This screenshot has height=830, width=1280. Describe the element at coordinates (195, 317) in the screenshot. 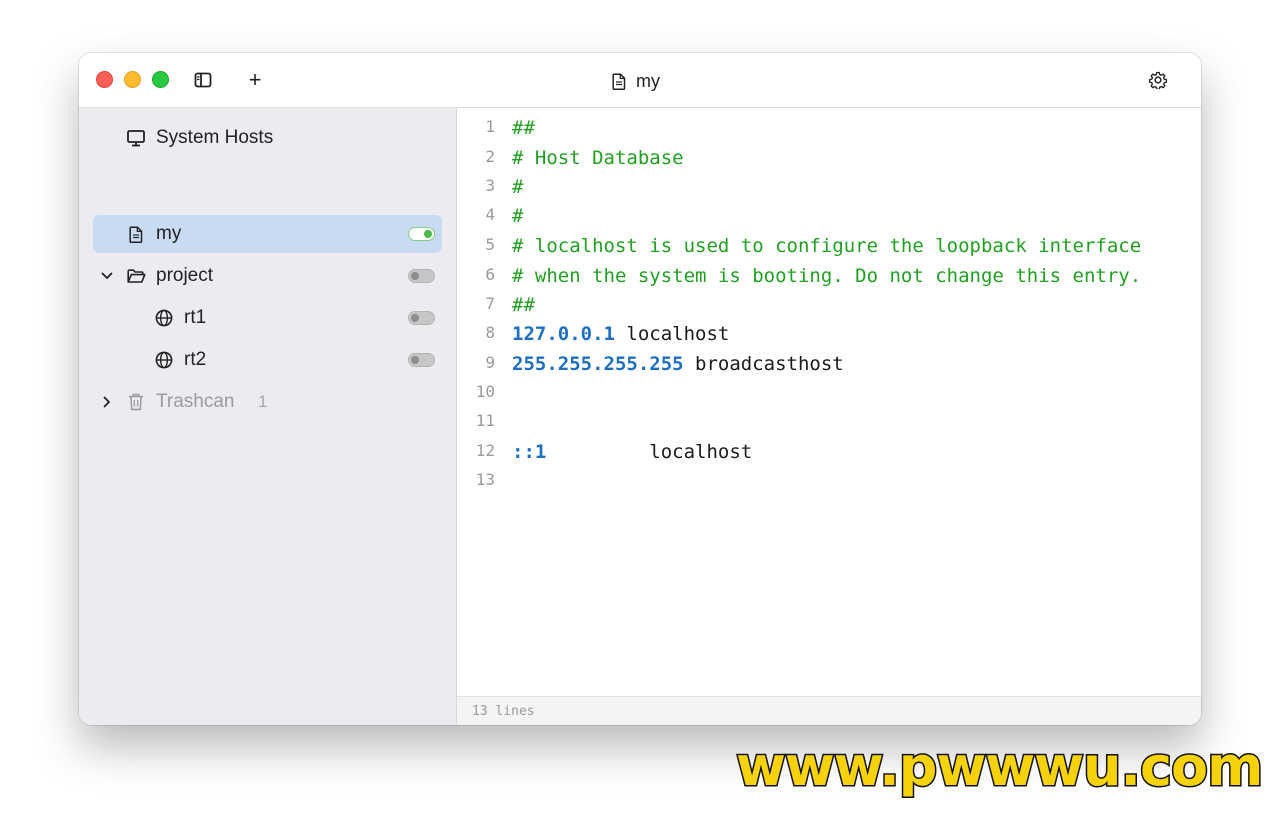

I see `sidebar-item-label: rt1` at that location.